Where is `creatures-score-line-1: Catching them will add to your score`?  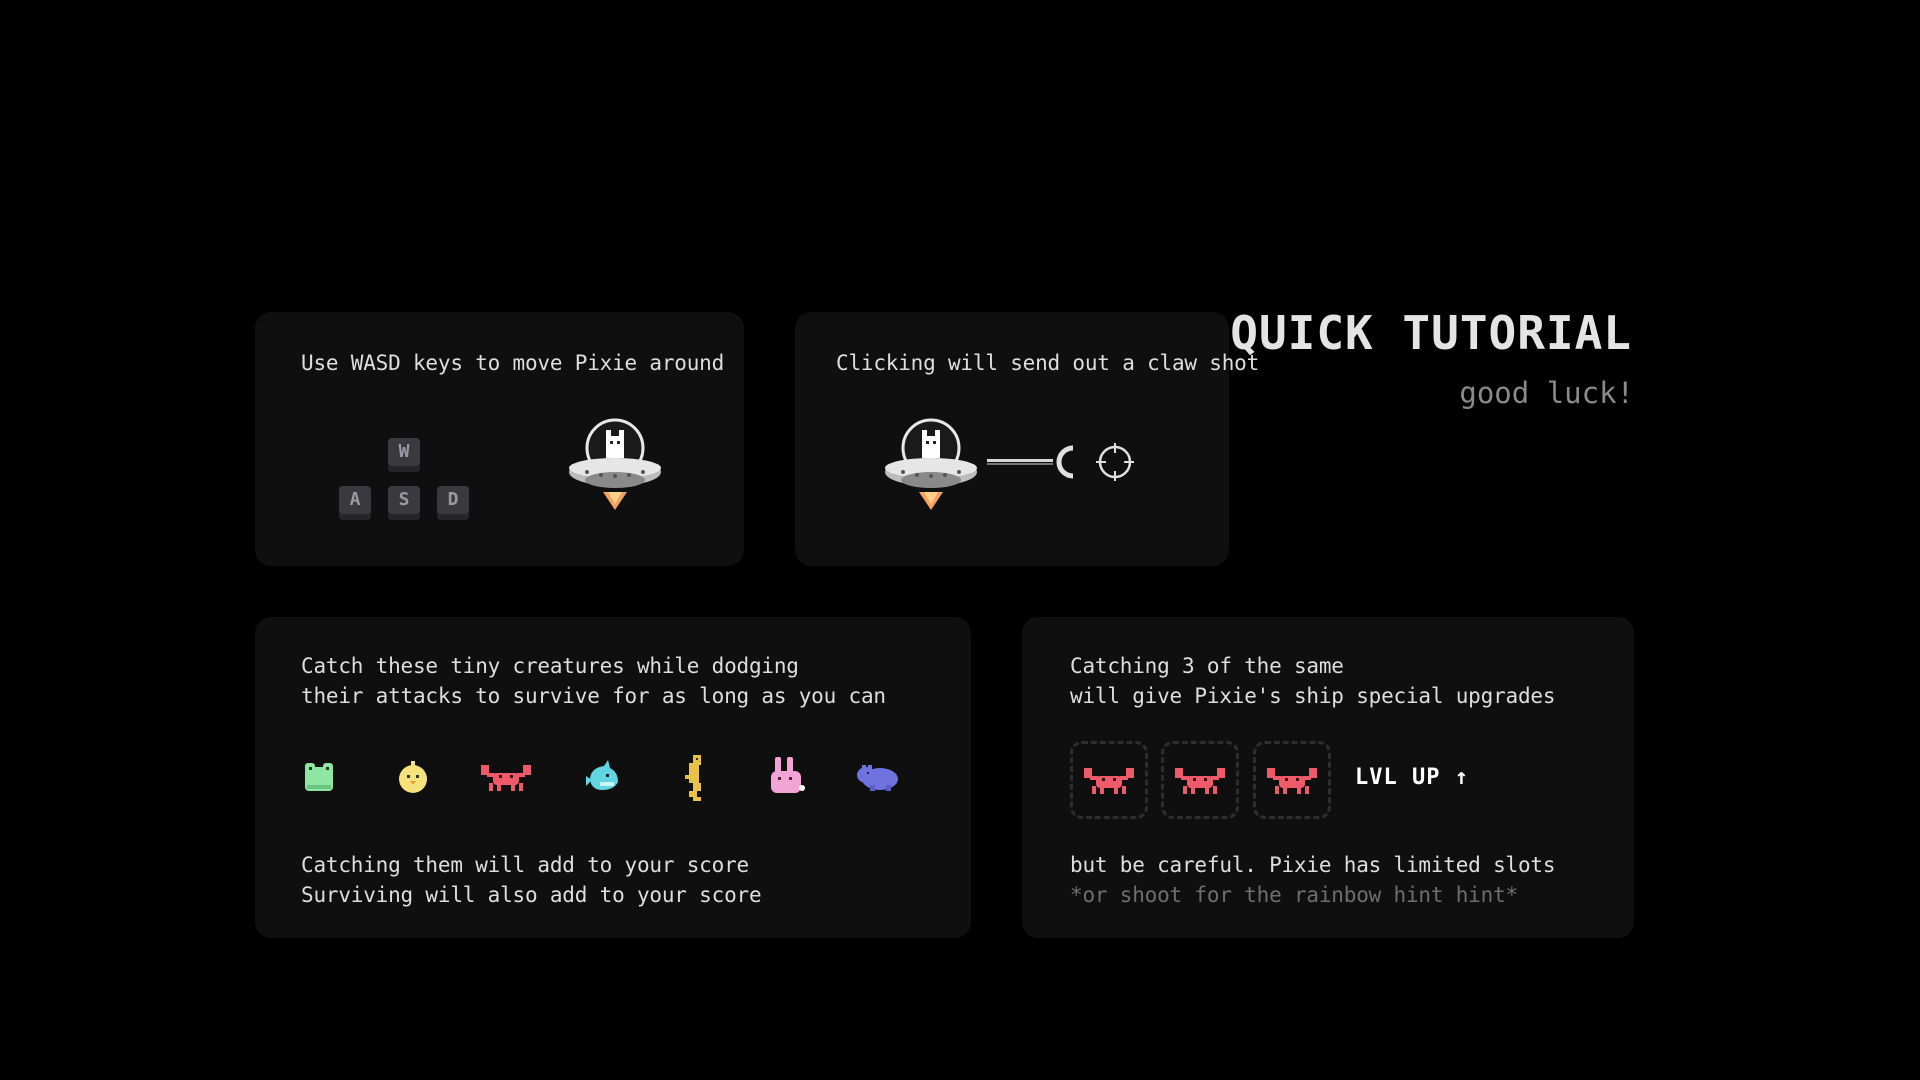
creatures-score-line-1: Catching them will add to your score is located at coordinates (525, 865).